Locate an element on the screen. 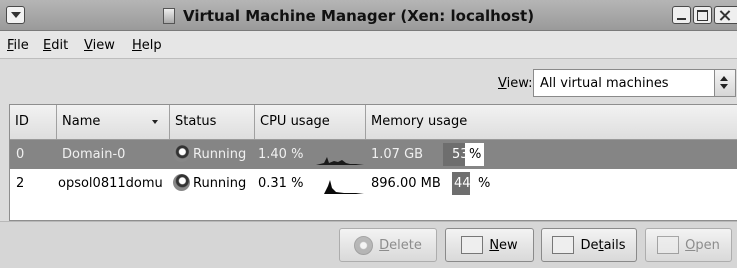 This screenshot has height=268, width=737. column-header-name: Name is located at coordinates (113, 122).